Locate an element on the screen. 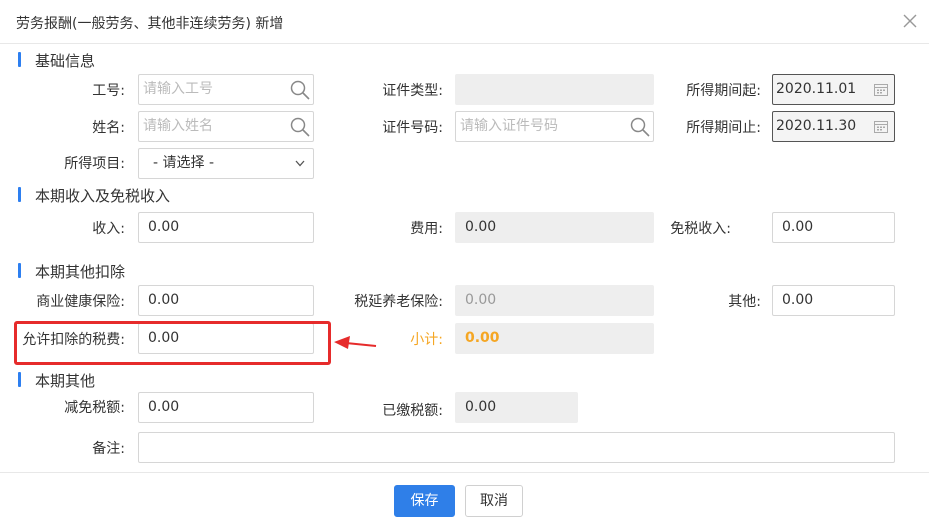 The height and width of the screenshot is (530, 929). employee-id-label: 工号: is located at coordinates (108, 91).